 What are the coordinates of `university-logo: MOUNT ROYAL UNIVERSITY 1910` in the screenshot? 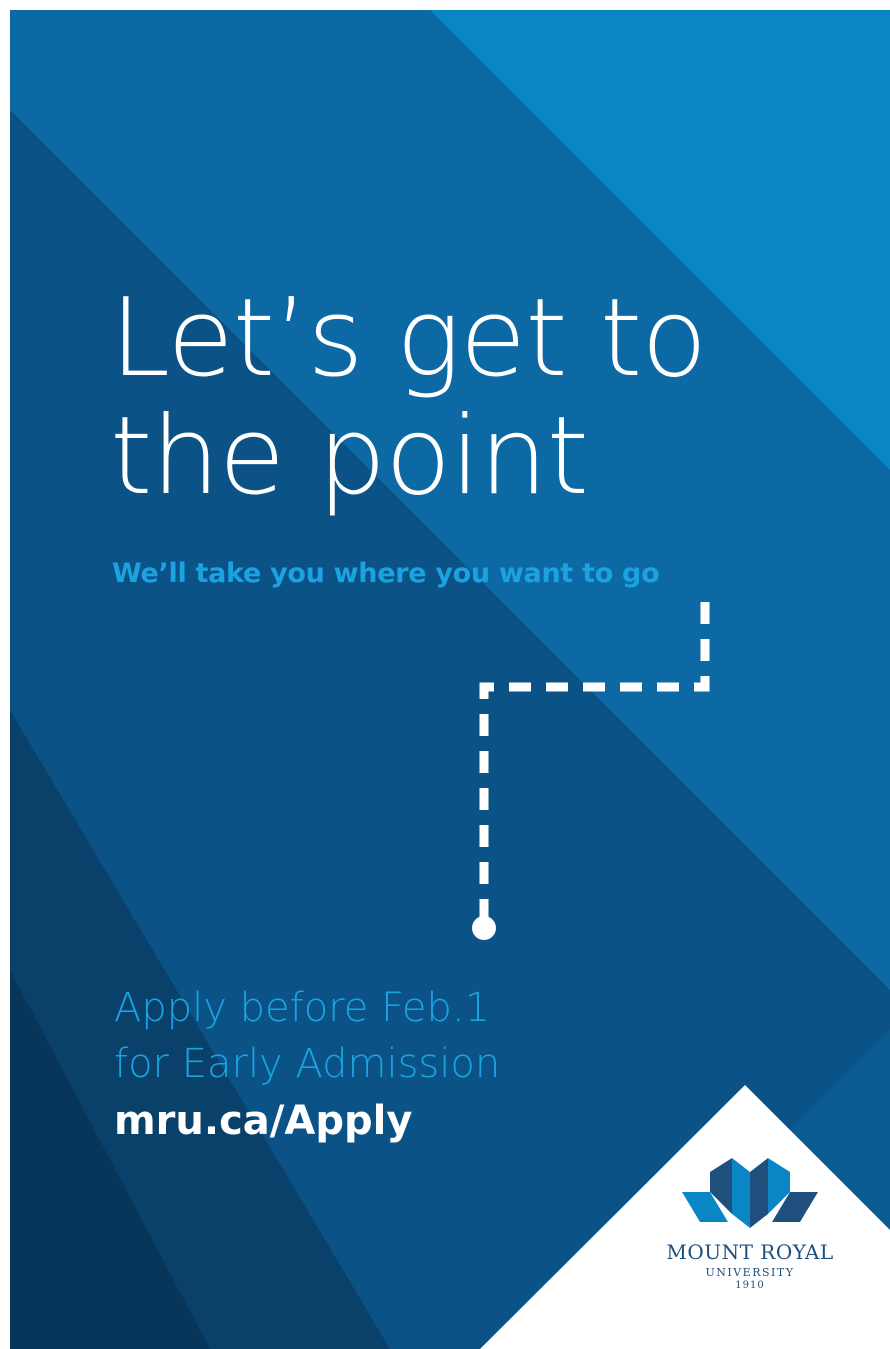 It's located at (750, 1247).